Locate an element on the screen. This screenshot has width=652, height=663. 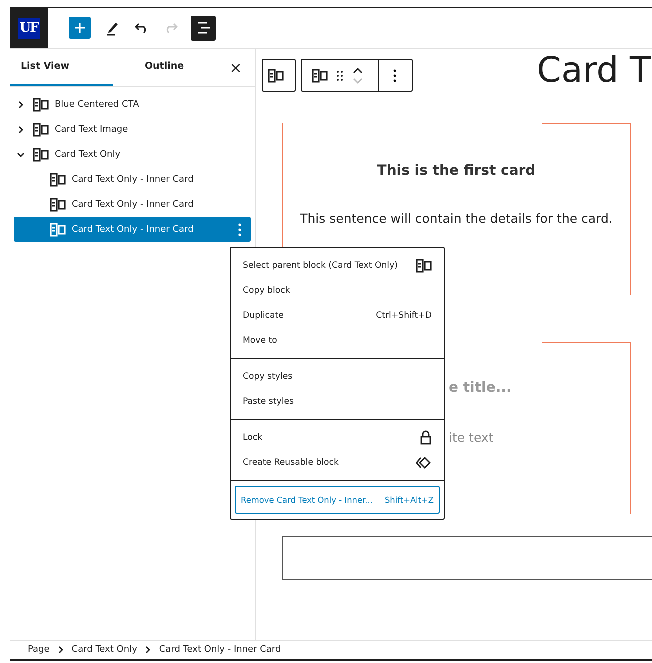
close-button: × is located at coordinates (236, 67).